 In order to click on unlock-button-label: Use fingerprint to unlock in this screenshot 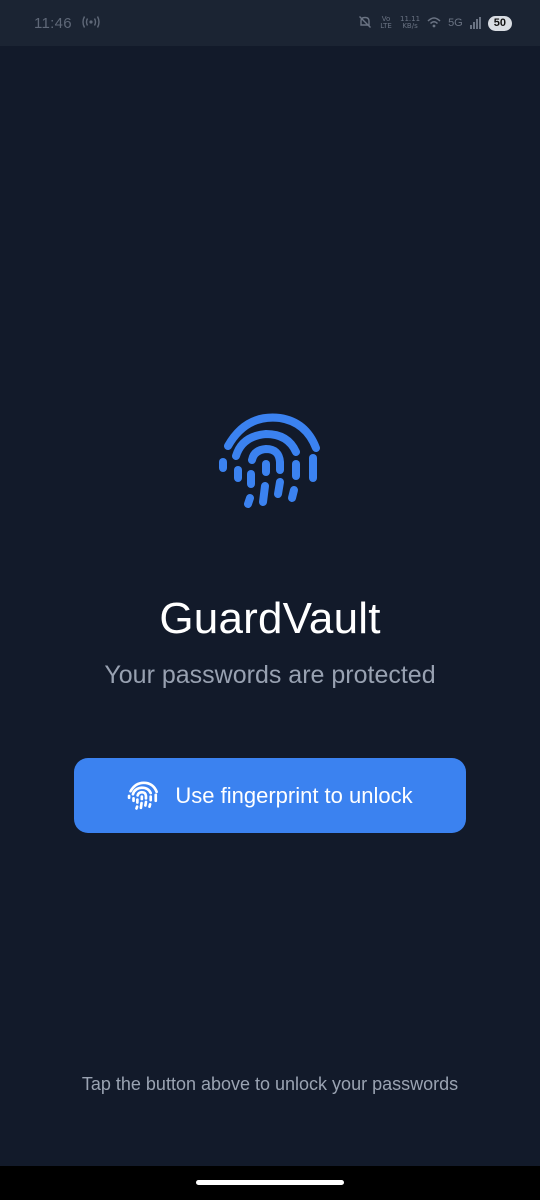, I will do `click(294, 795)`.